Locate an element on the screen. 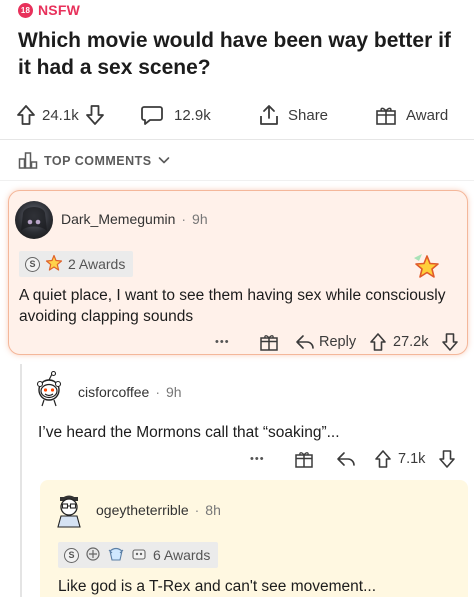 This screenshot has height=597, width=474. share-button: Share is located at coordinates (293, 115).